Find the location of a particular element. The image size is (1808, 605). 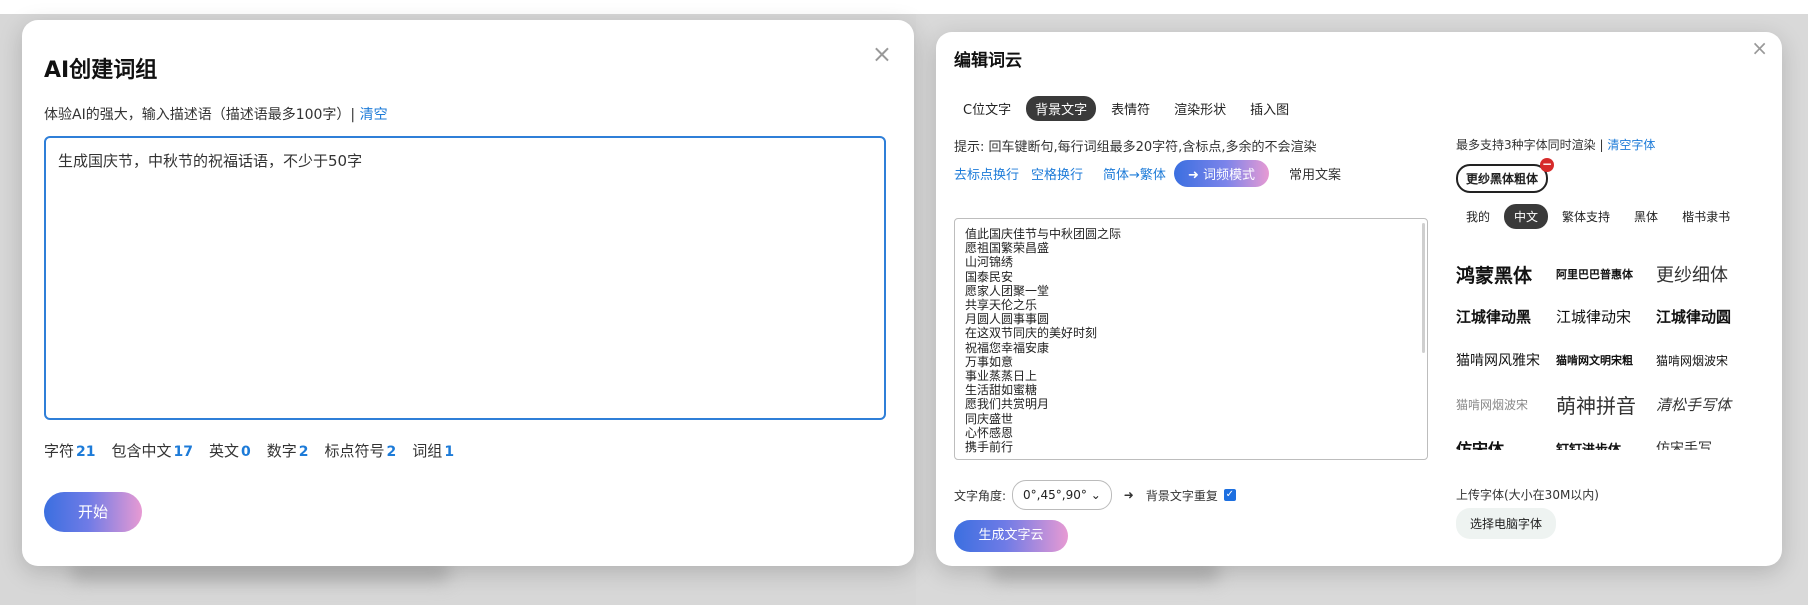

word-line: 愿祖国繁荣昌盛 is located at coordinates (1007, 248).